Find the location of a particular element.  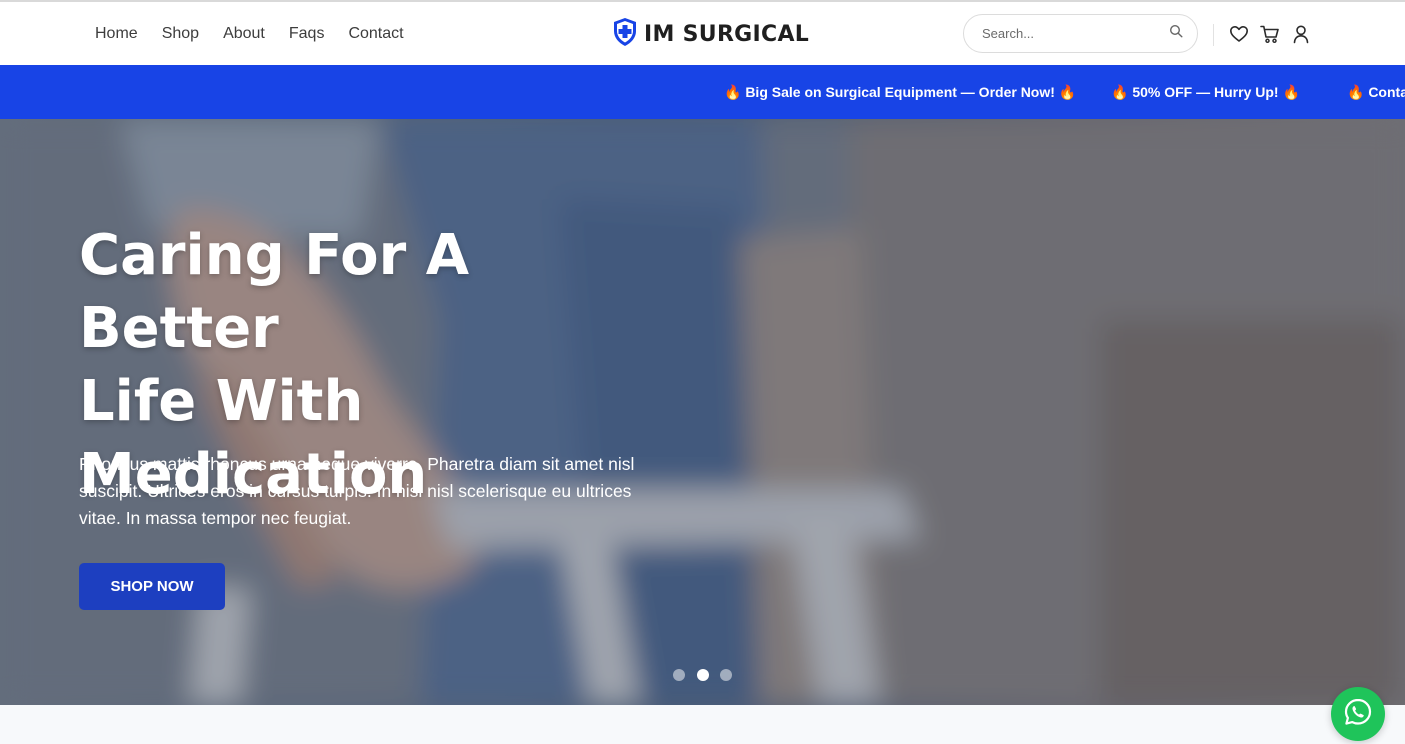

main-nav: Home Shop About Faqs Contact is located at coordinates (261, 33).